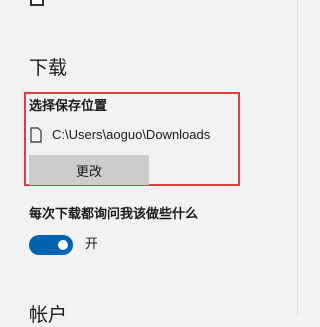  I want to click on download-path-row: C:\Users\aoguo\Downloads, so click(120, 135).